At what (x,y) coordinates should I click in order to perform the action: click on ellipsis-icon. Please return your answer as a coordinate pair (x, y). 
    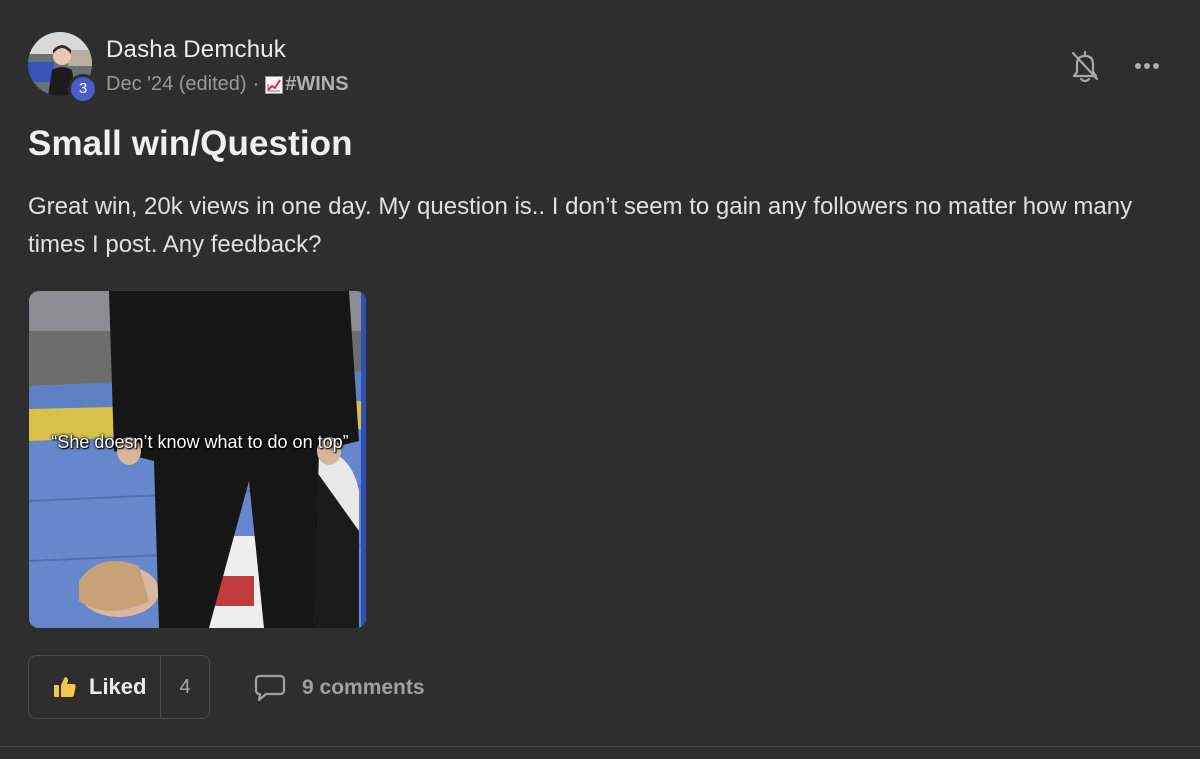
    Looking at the image, I should click on (1147, 66).